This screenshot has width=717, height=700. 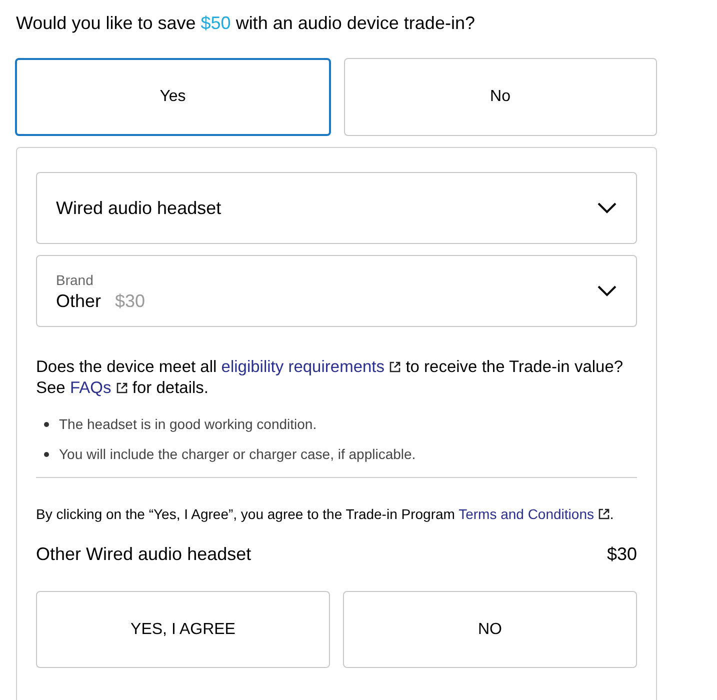 What do you see at coordinates (183, 629) in the screenshot?
I see `agreement-button: YES, I AGREE` at bounding box center [183, 629].